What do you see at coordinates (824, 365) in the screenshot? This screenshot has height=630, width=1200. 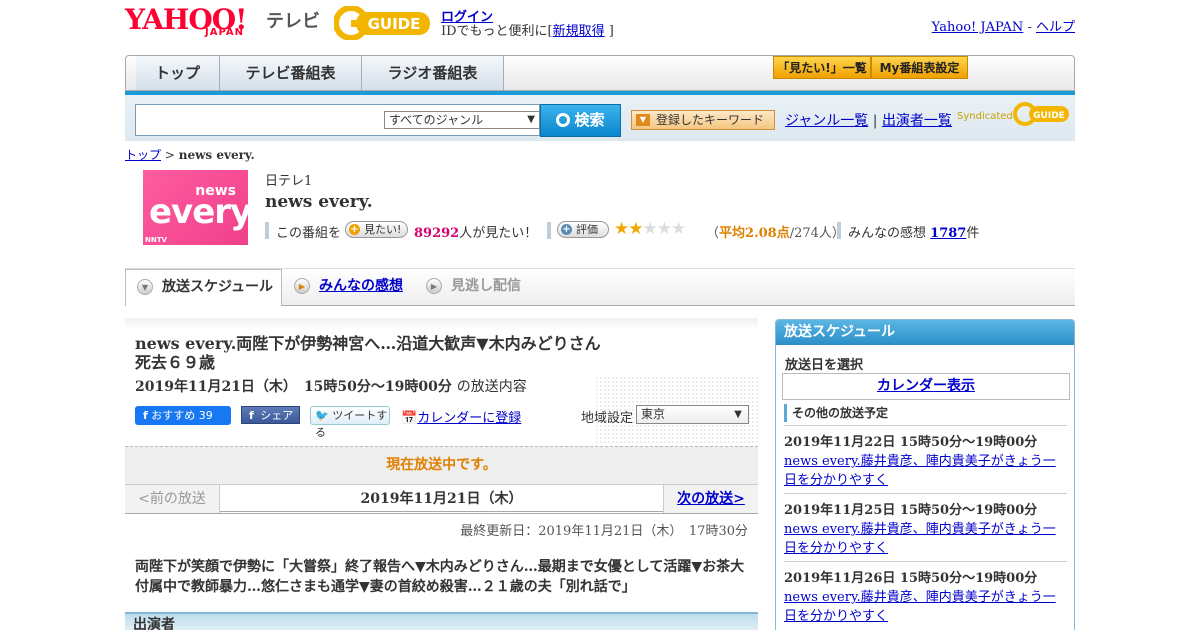 I see `select-date-label: 放送日を選択` at bounding box center [824, 365].